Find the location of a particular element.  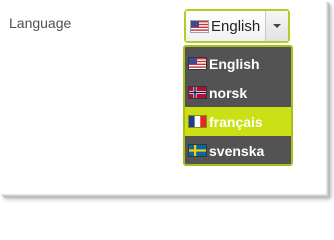

flag-france-icon is located at coordinates (197, 121).